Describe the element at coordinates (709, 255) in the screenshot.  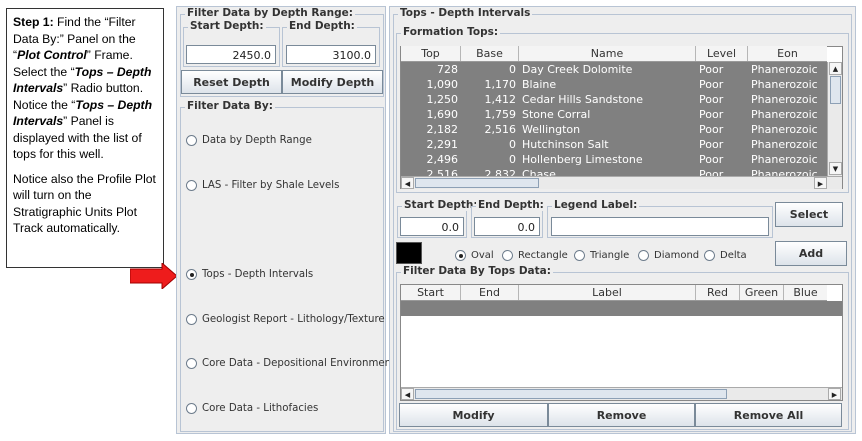
I see `shape-delta-radio` at that location.